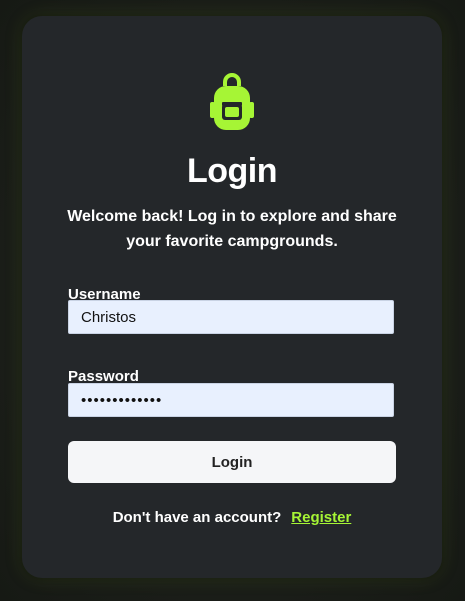  What do you see at coordinates (197, 517) in the screenshot?
I see `register-prompt-text: Don't have an account?` at bounding box center [197, 517].